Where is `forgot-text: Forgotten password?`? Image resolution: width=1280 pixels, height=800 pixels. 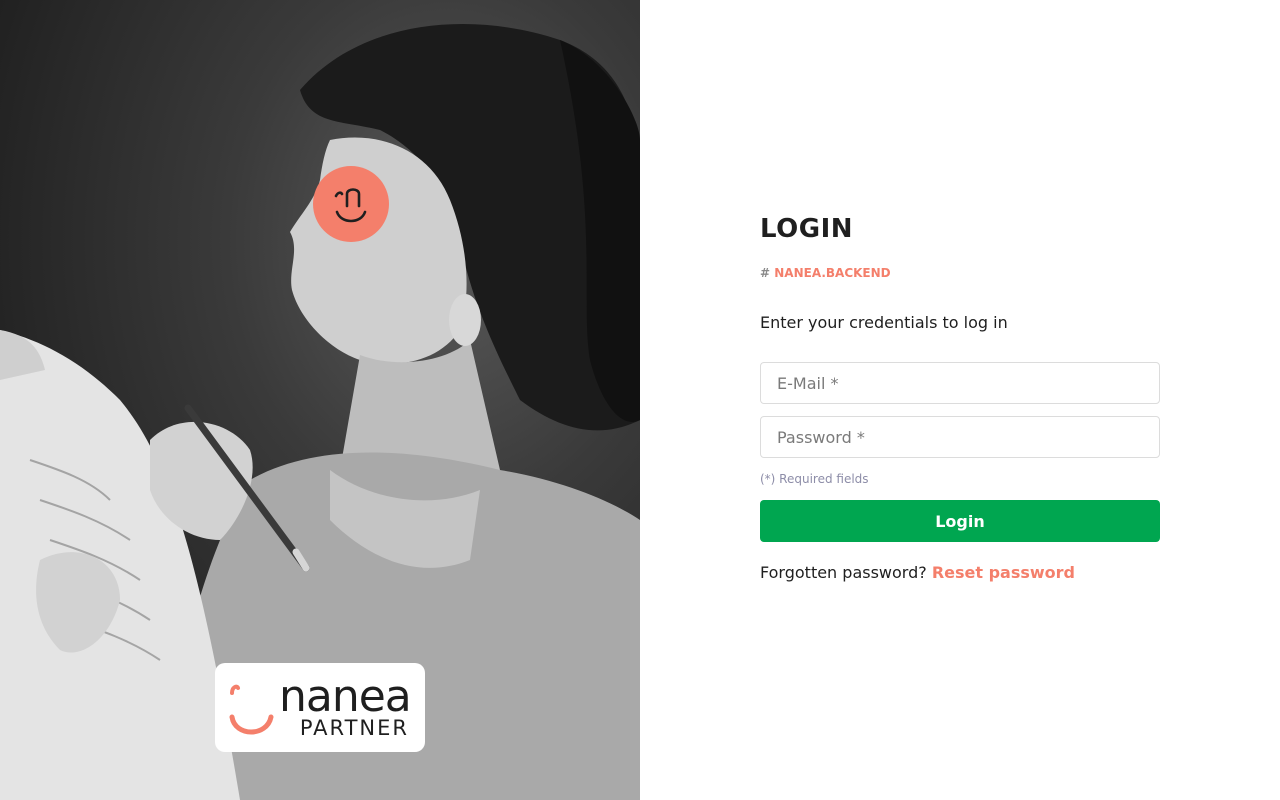 forgot-text: Forgotten password? is located at coordinates (843, 572).